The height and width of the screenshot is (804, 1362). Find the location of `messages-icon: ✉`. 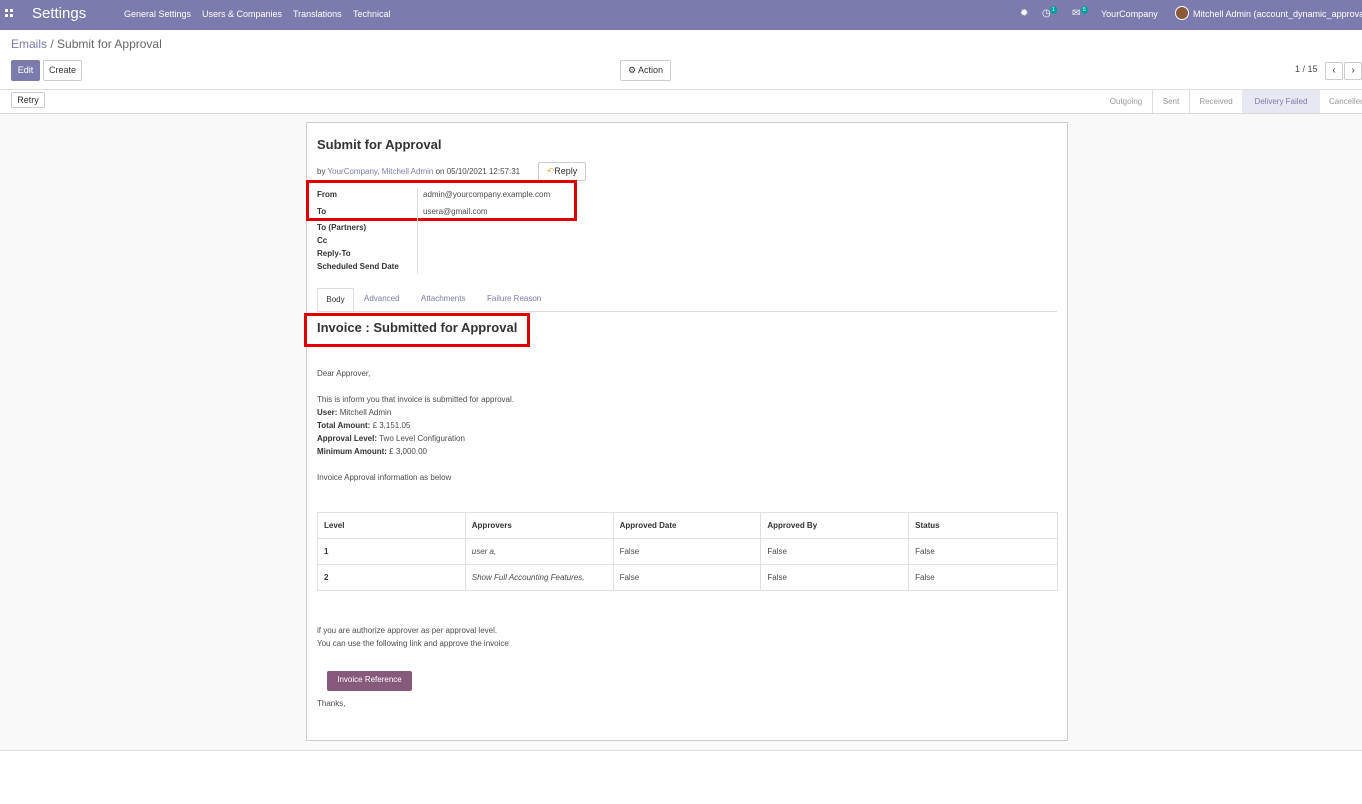

messages-icon: ✉ is located at coordinates (1076, 13).